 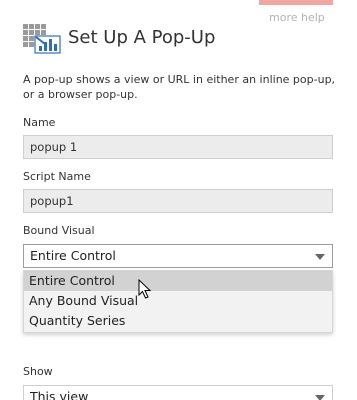 What do you see at coordinates (59, 230) in the screenshot?
I see `bound-visual-label: Bound Visual` at bounding box center [59, 230].